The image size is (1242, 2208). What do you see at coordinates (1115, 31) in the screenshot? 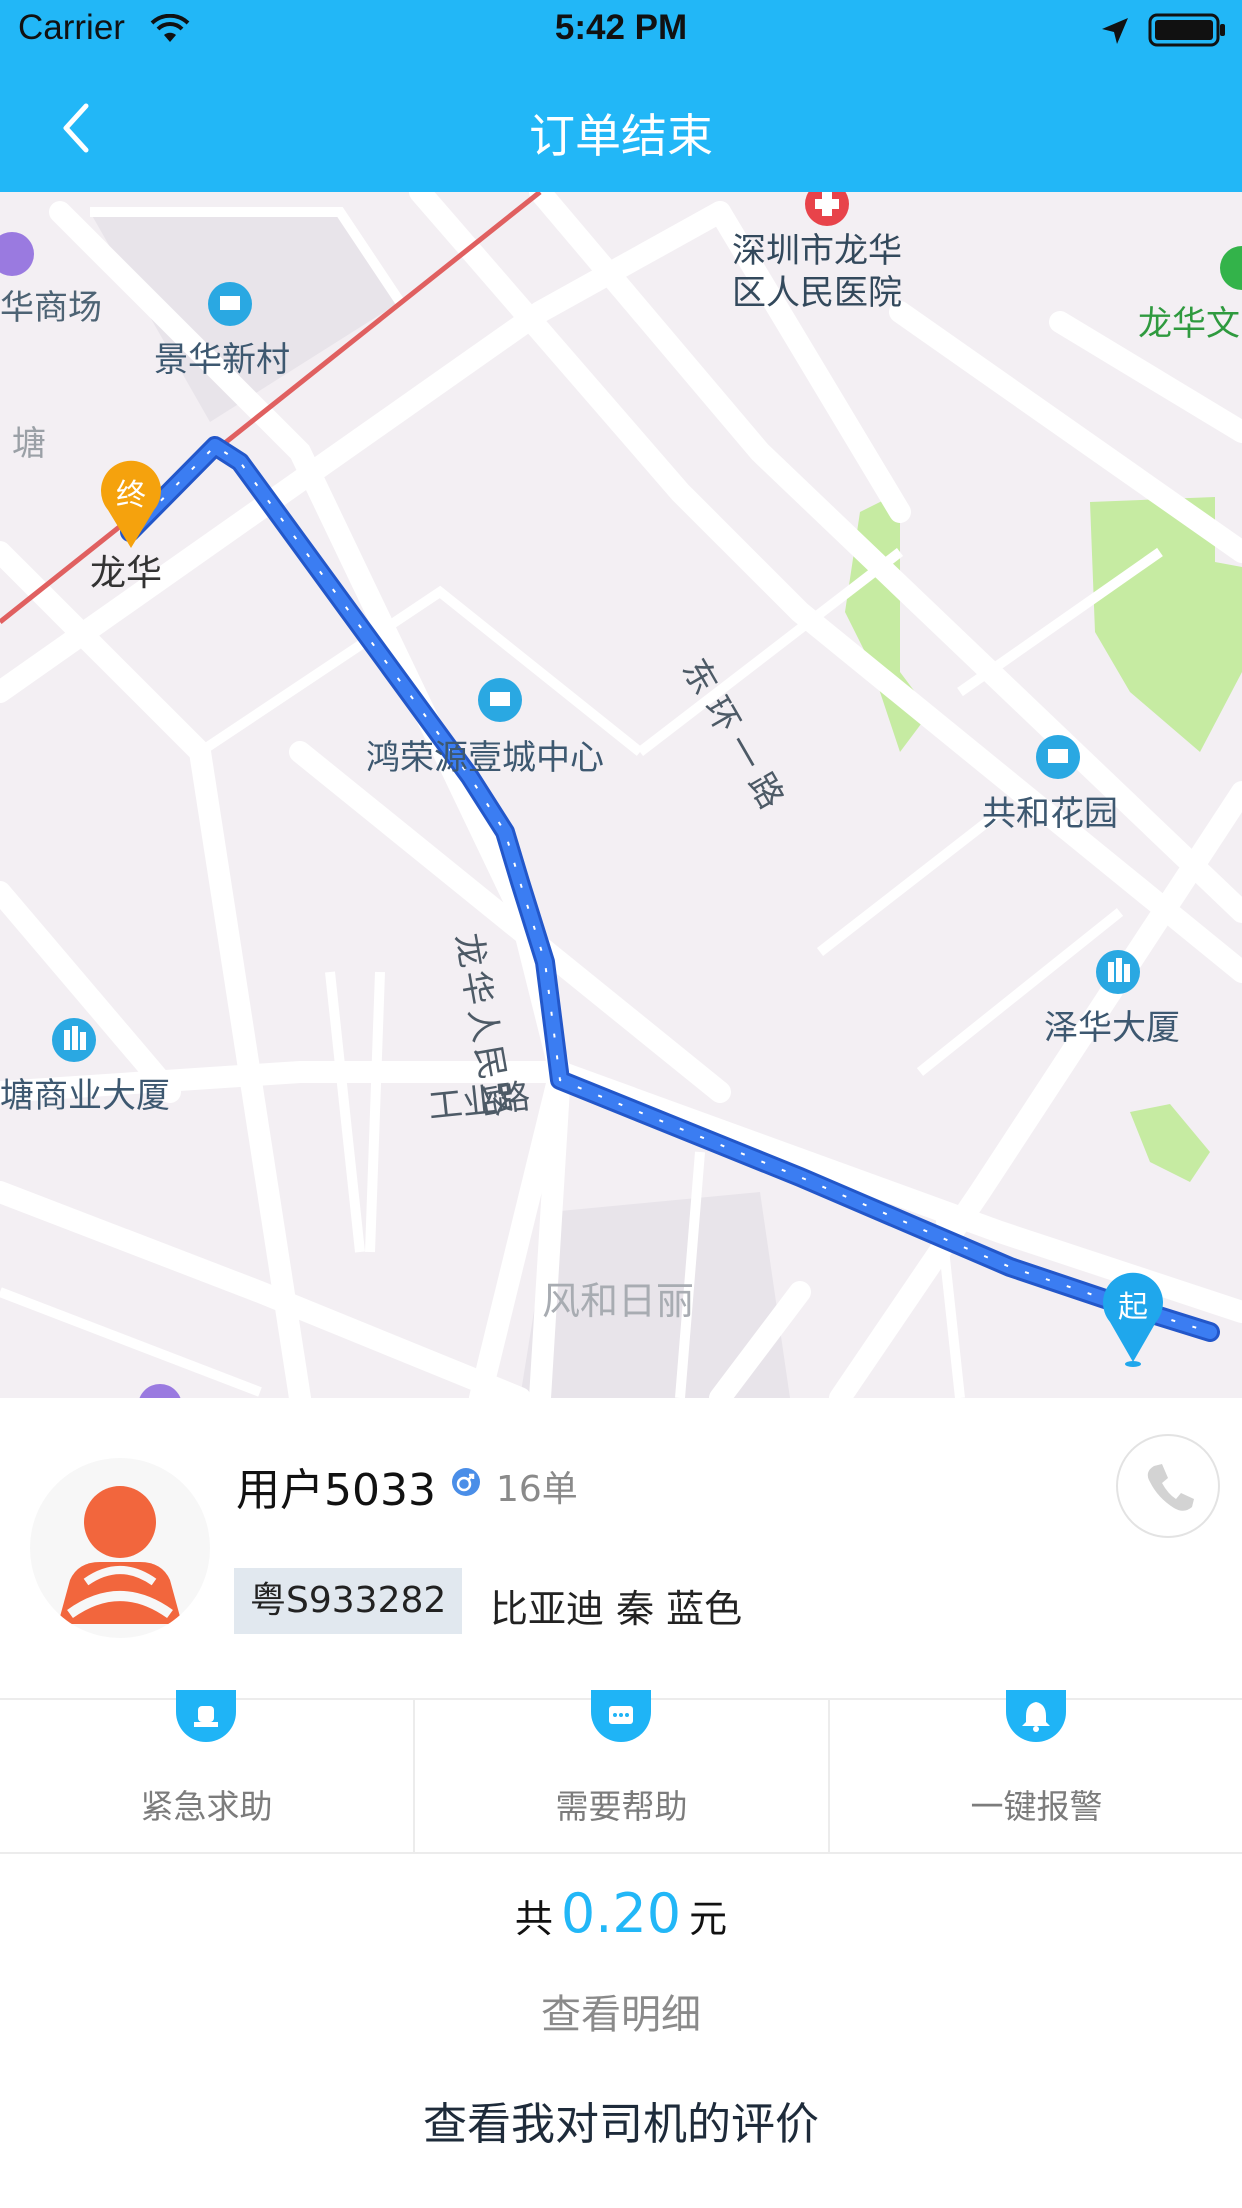
I see `location-arrow-icon` at bounding box center [1115, 31].